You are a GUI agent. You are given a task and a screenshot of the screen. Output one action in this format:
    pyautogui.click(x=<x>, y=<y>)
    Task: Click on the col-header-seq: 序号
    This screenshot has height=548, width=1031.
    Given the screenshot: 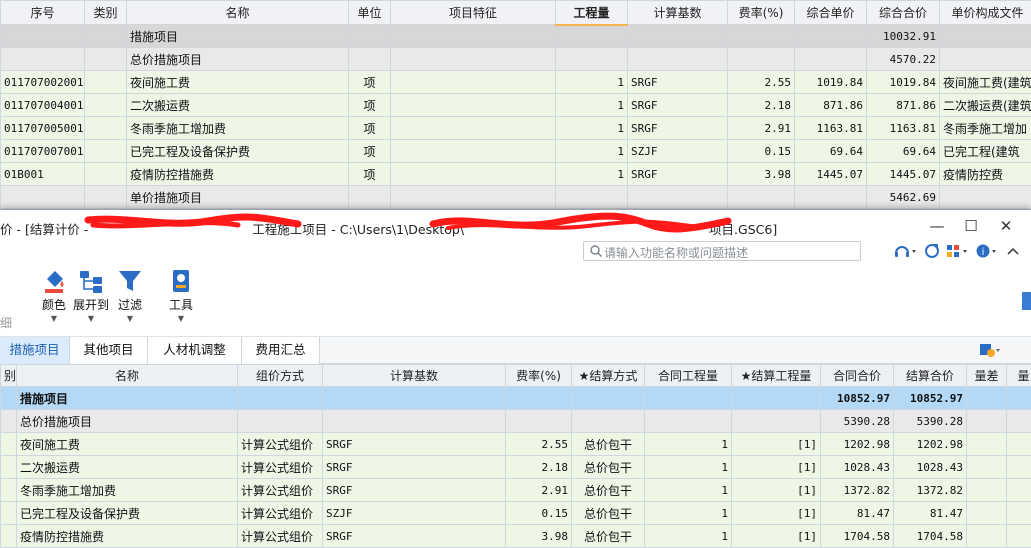 What is the action you would take?
    pyautogui.click(x=43, y=13)
    